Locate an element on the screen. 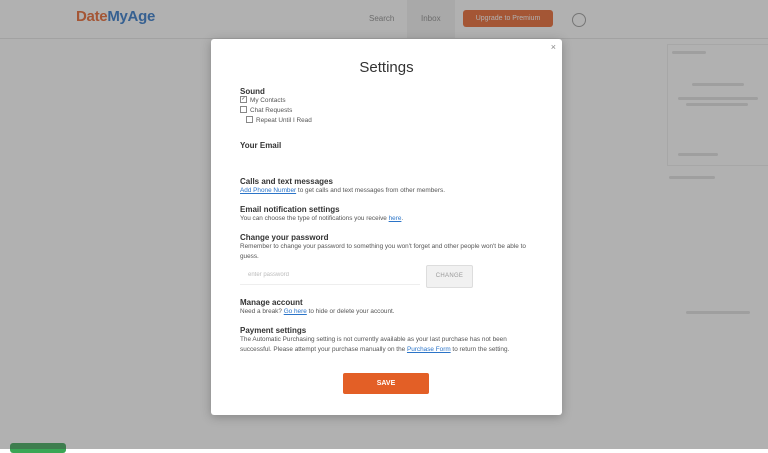 This screenshot has width=768, height=453. change-password-button: CHANGE is located at coordinates (449, 276).